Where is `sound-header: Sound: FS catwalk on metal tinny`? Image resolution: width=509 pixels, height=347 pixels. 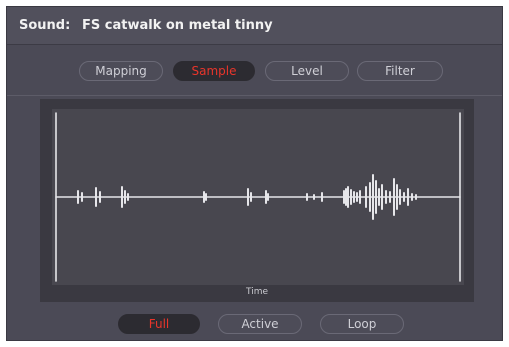
sound-header: Sound: FS catwalk on metal tinny is located at coordinates (254, 26).